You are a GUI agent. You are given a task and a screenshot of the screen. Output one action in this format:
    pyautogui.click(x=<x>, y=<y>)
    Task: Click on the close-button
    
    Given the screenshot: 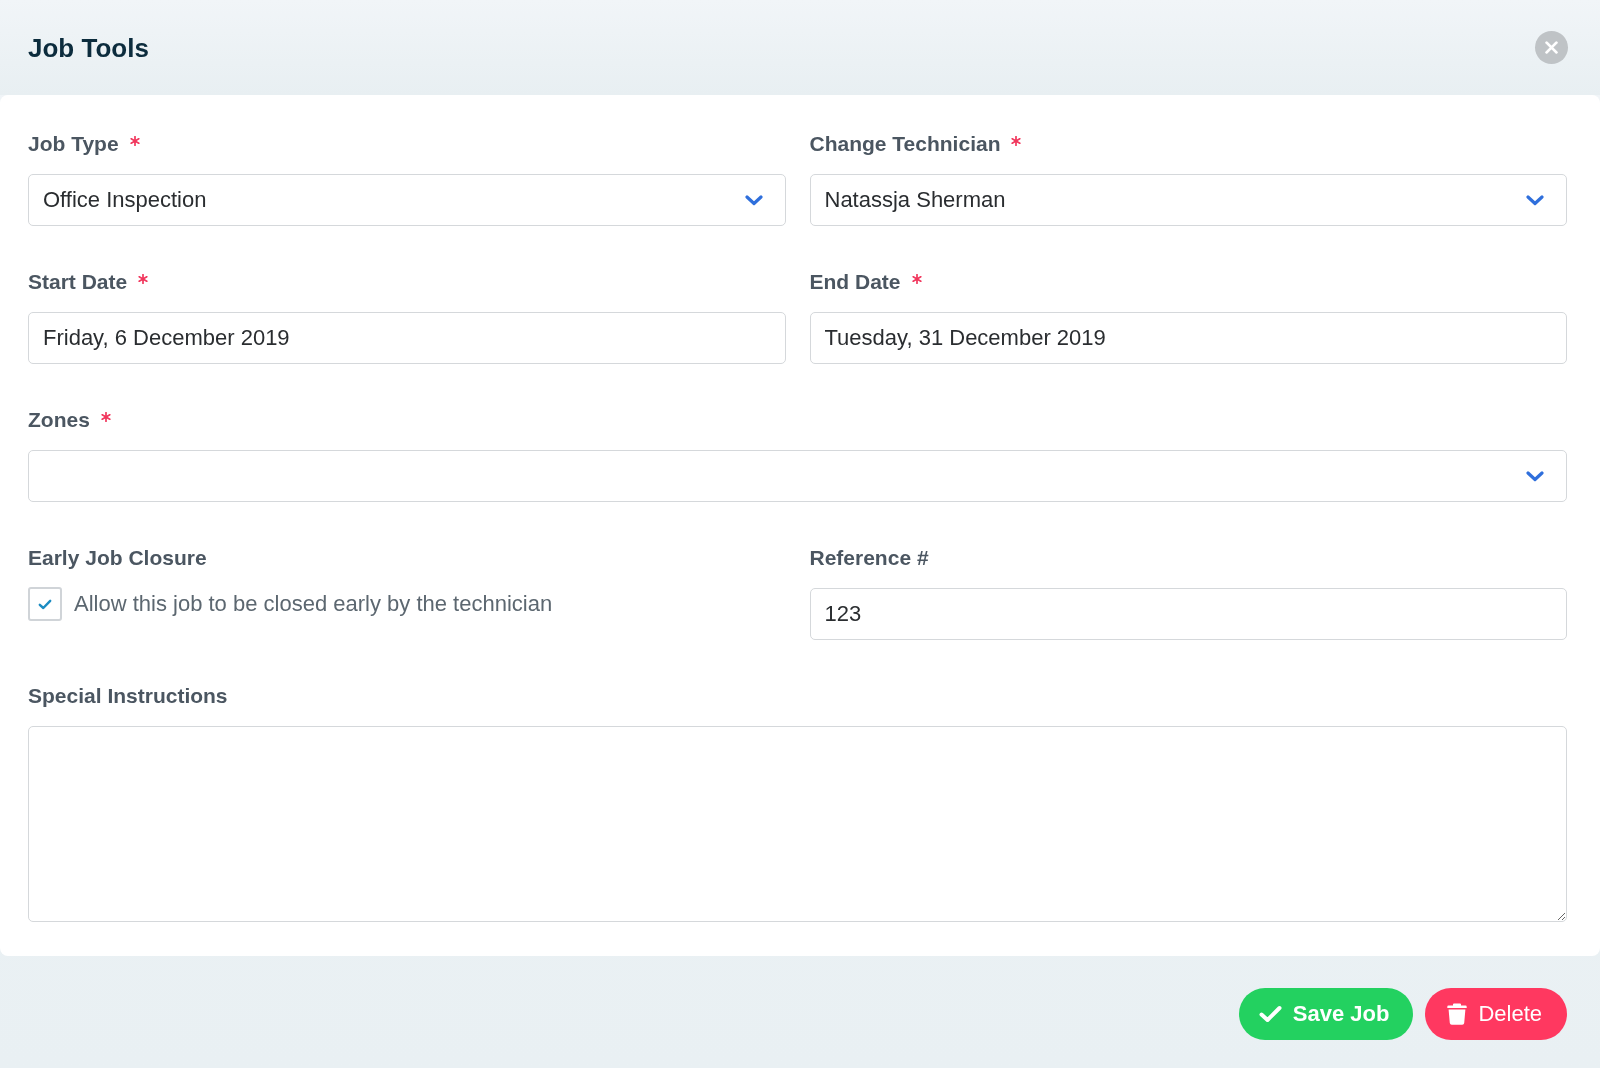 What is the action you would take?
    pyautogui.click(x=1551, y=47)
    